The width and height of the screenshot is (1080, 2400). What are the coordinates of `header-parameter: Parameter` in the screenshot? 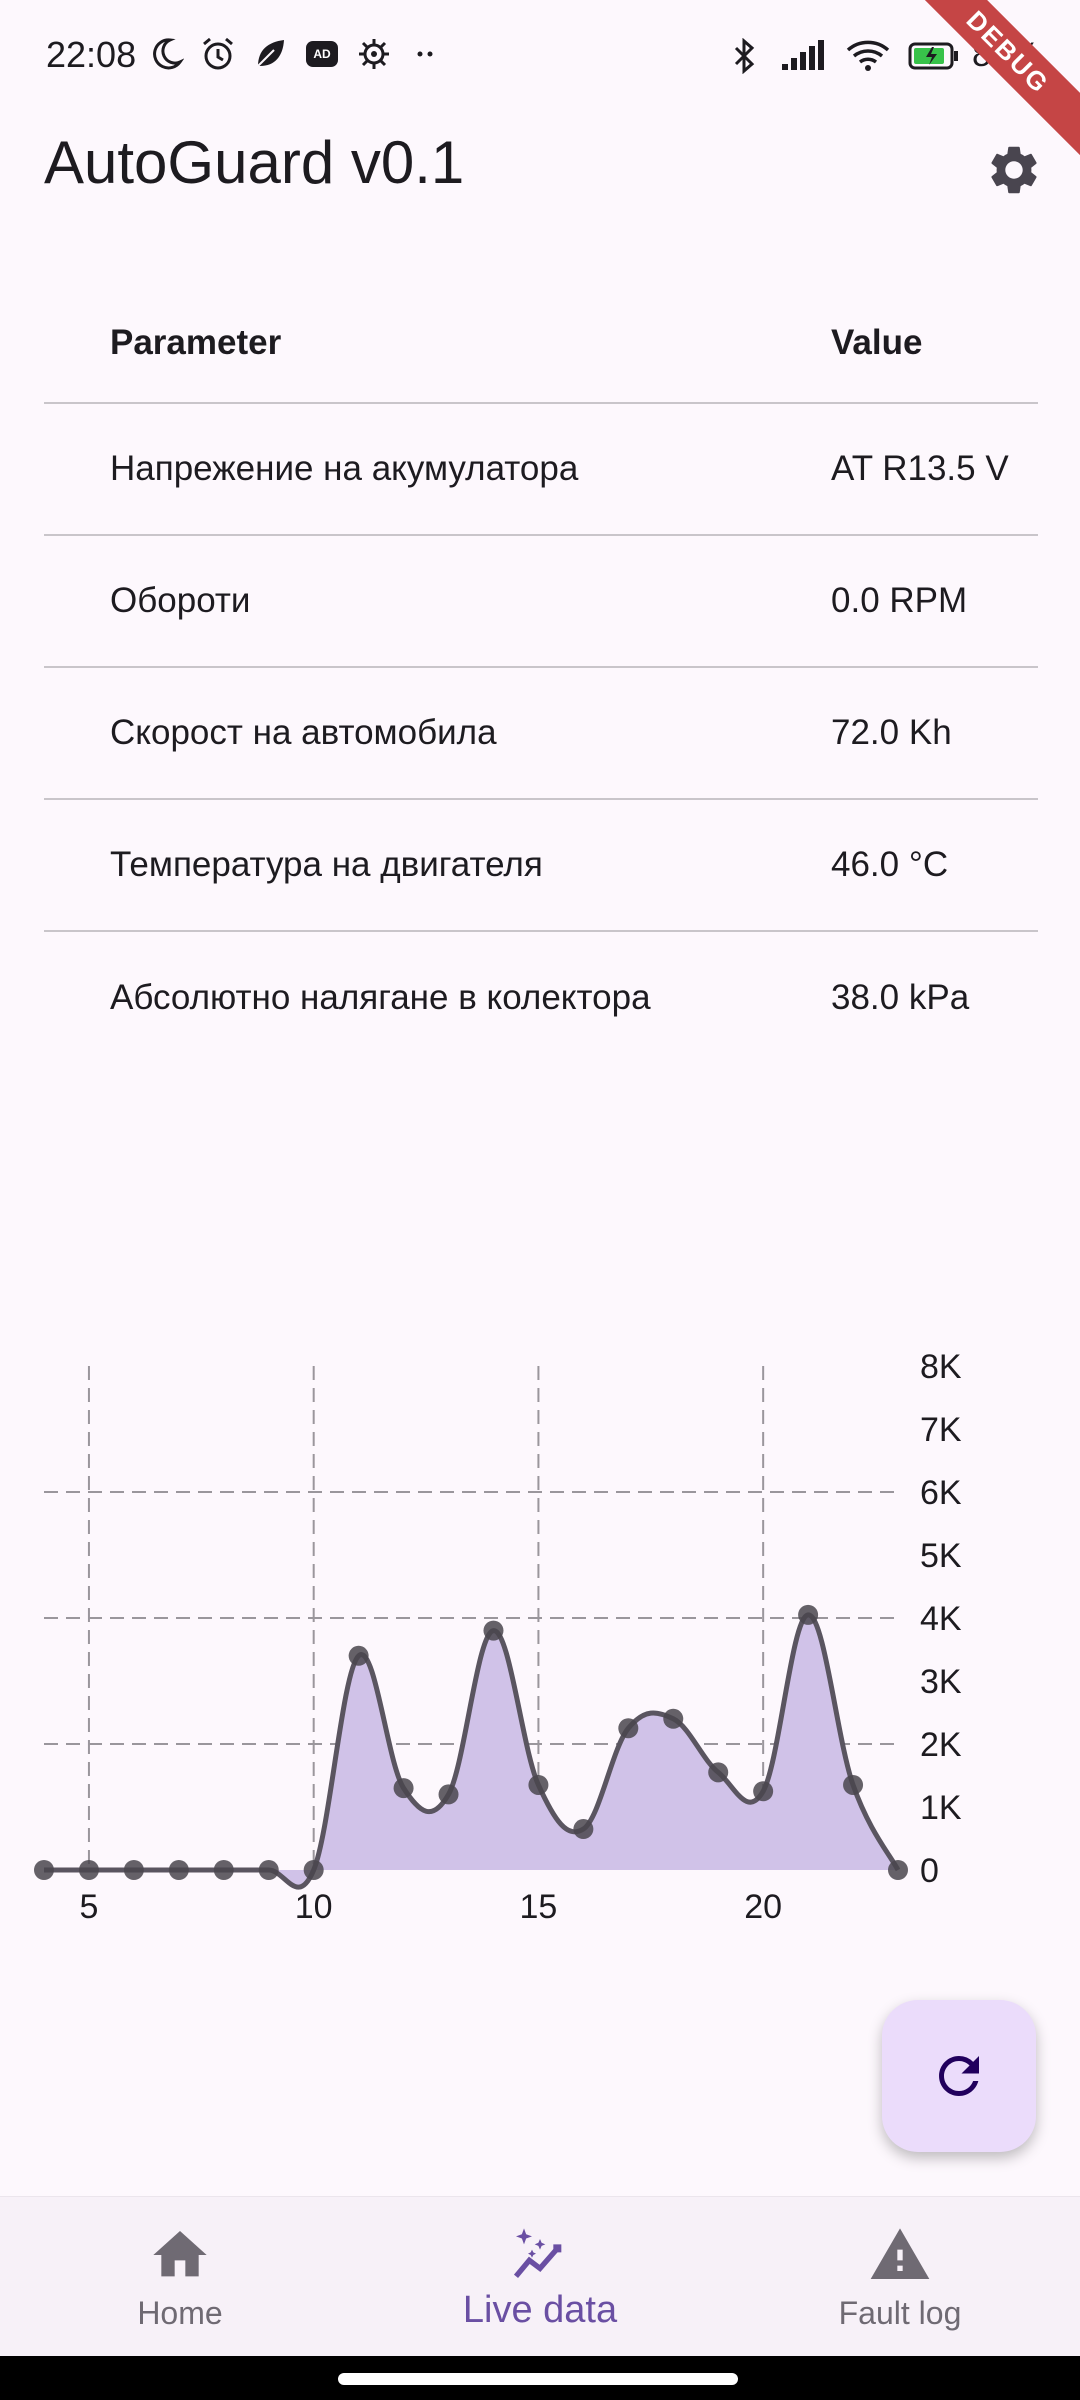 It's located at (196, 342).